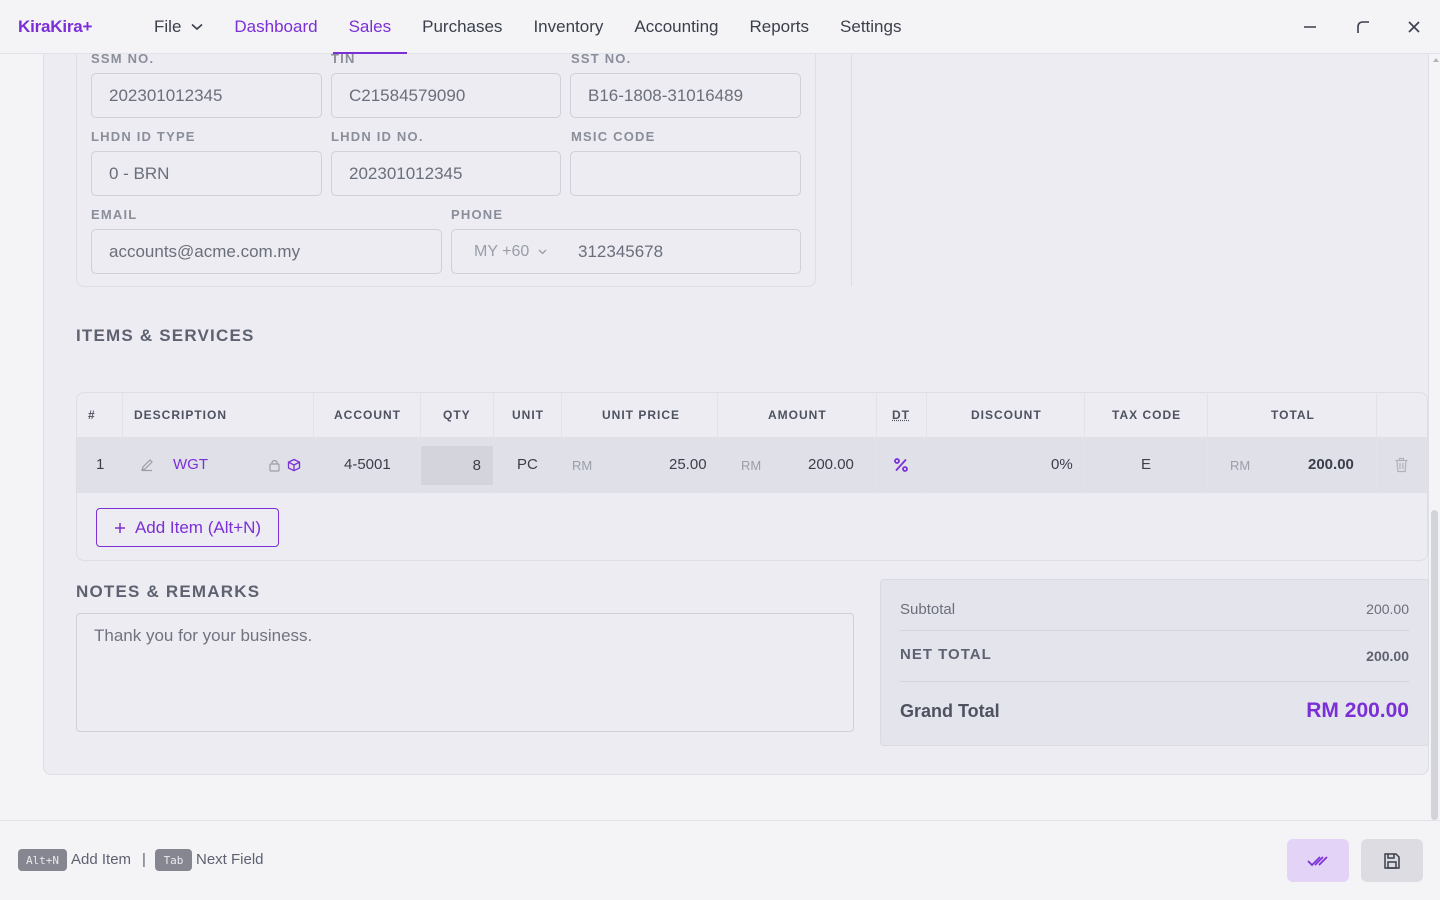 This screenshot has width=1440, height=900. What do you see at coordinates (230, 859) in the screenshot?
I see `shortcut-label-tab: Next Field` at bounding box center [230, 859].